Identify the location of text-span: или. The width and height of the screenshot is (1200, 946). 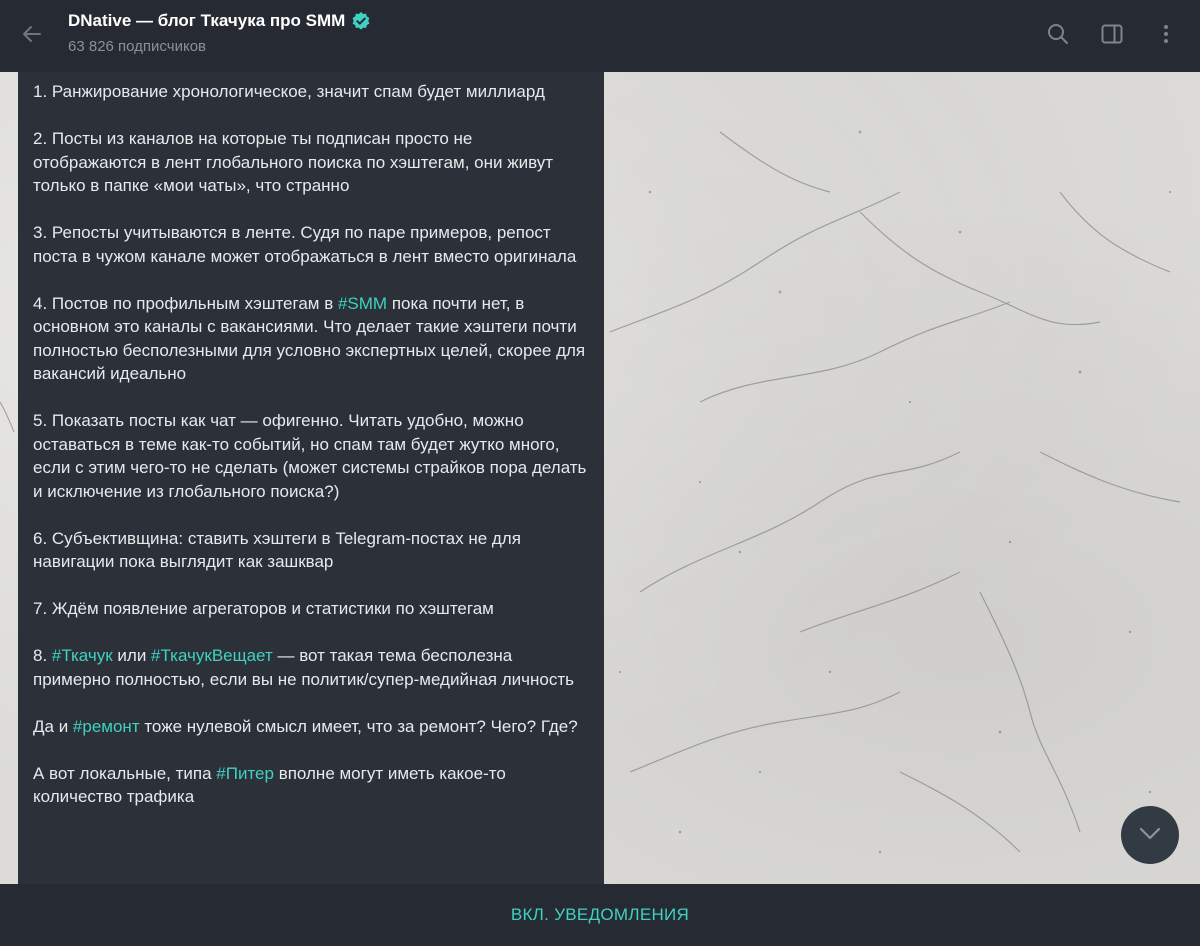
(132, 655).